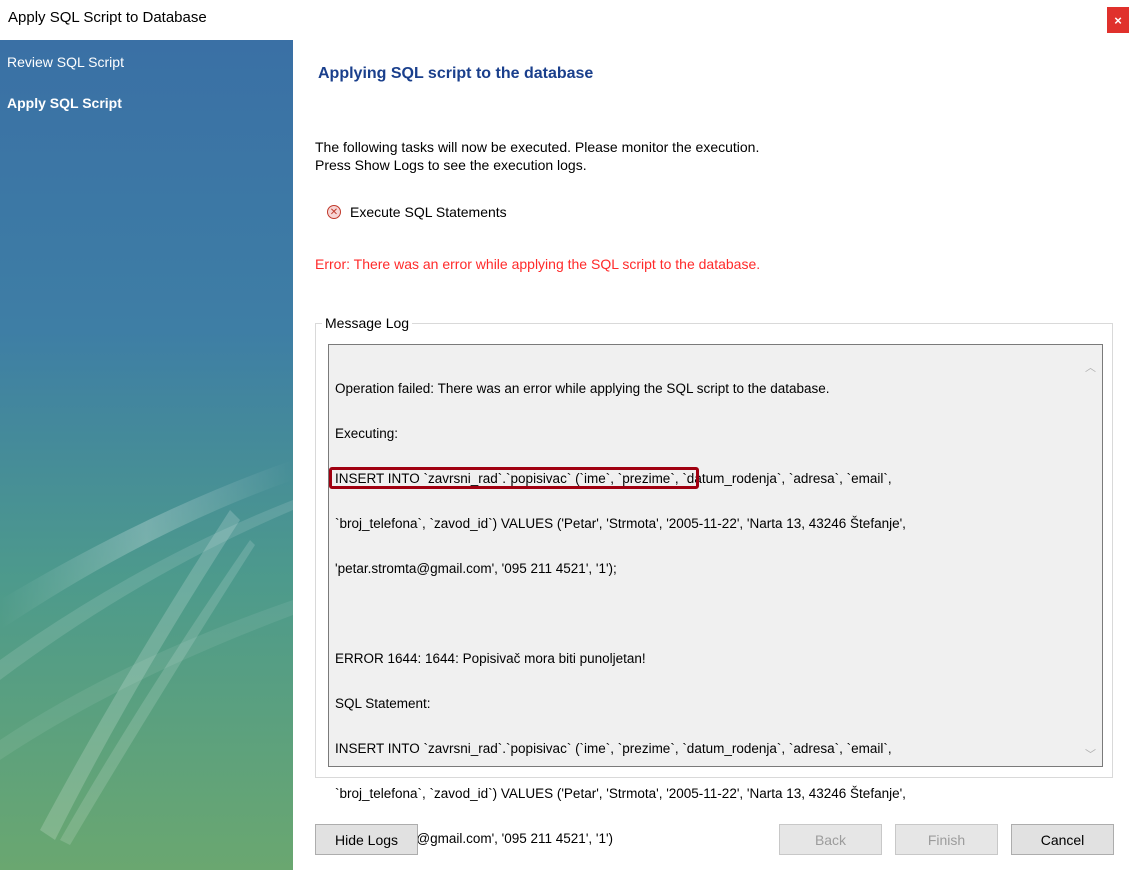  I want to click on log-line: Executing:, so click(367, 433).